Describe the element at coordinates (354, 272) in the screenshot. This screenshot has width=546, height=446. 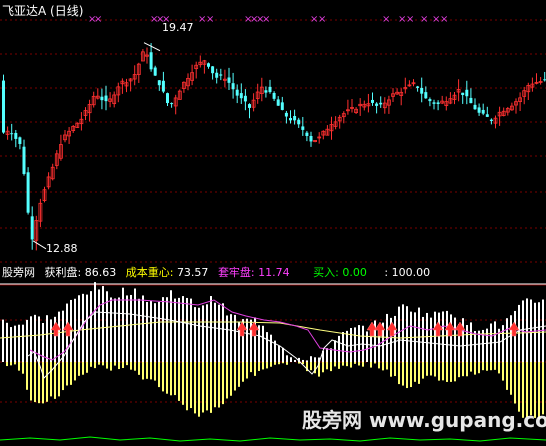
I see `buy-value: 0.00` at that location.